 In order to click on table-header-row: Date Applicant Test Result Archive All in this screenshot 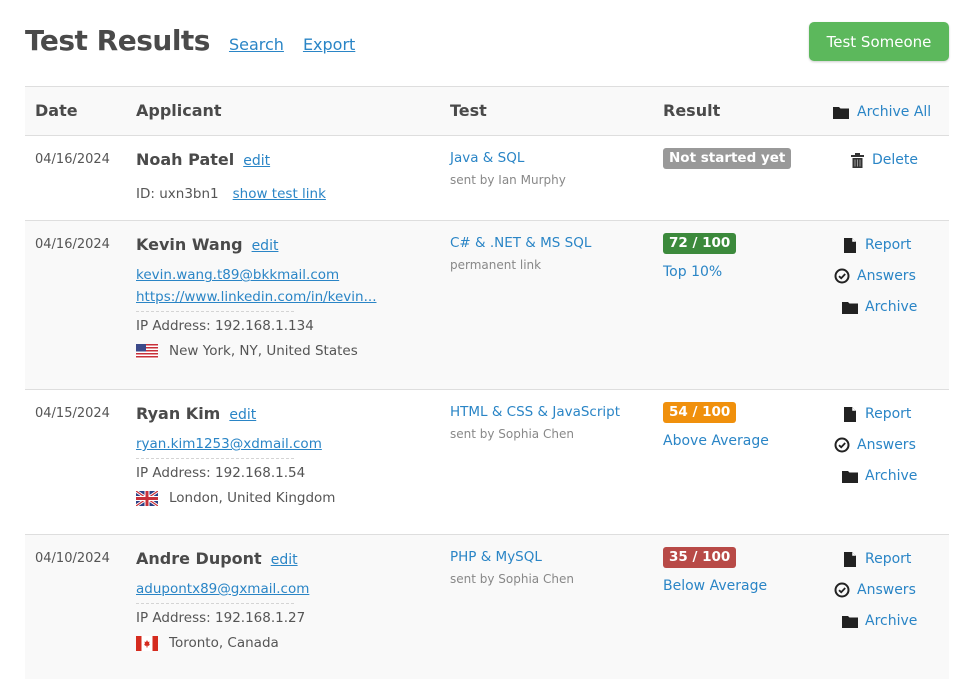, I will do `click(487, 110)`.